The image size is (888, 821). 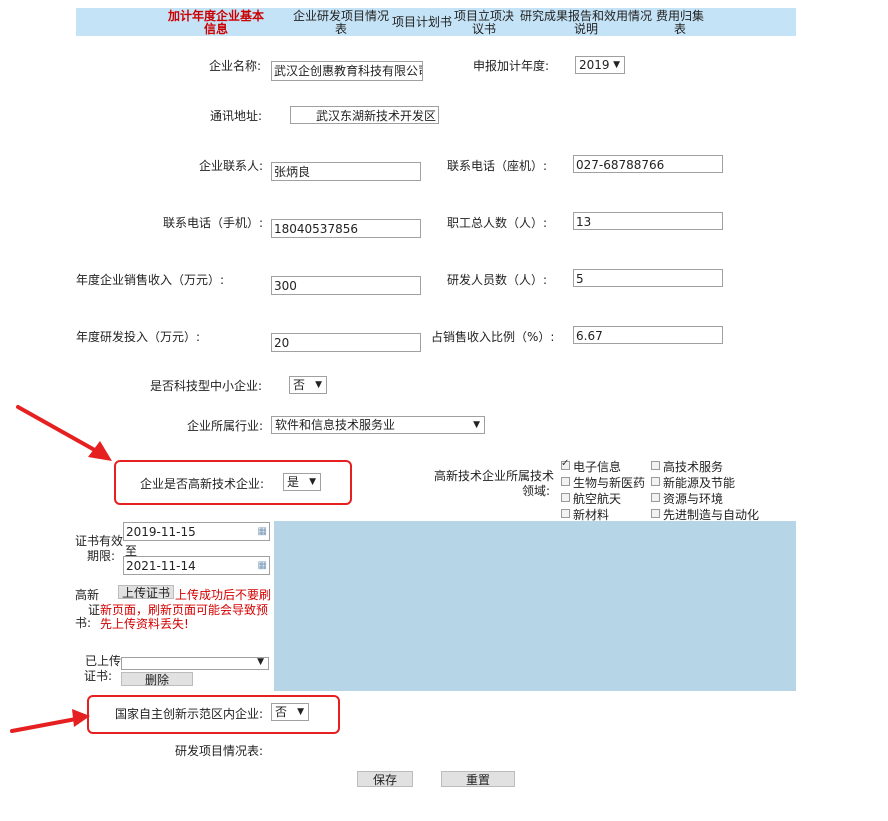 I want to click on hightech-label: 企业是否高新技术企业:, so click(x=202, y=484).